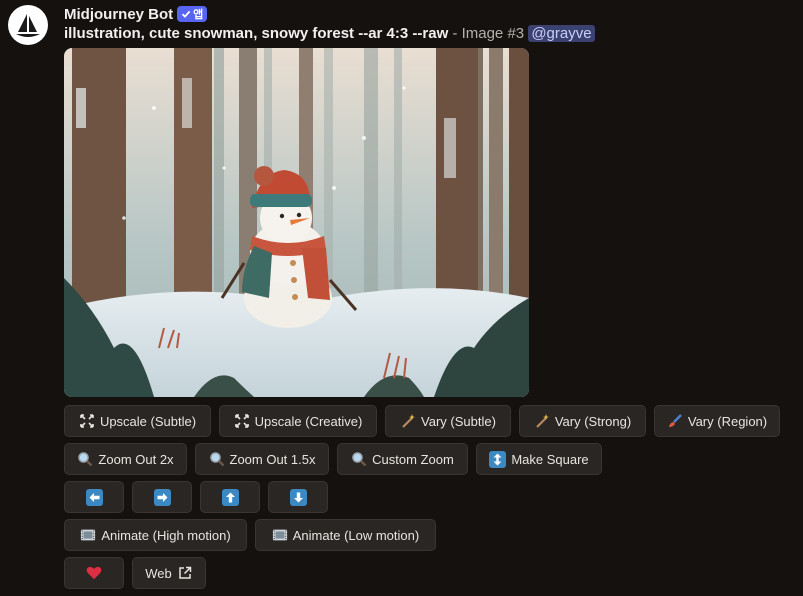 Image resolution: width=803 pixels, height=596 pixels. I want to click on upscale-subtle-label: Upscale (Subtle), so click(148, 421).